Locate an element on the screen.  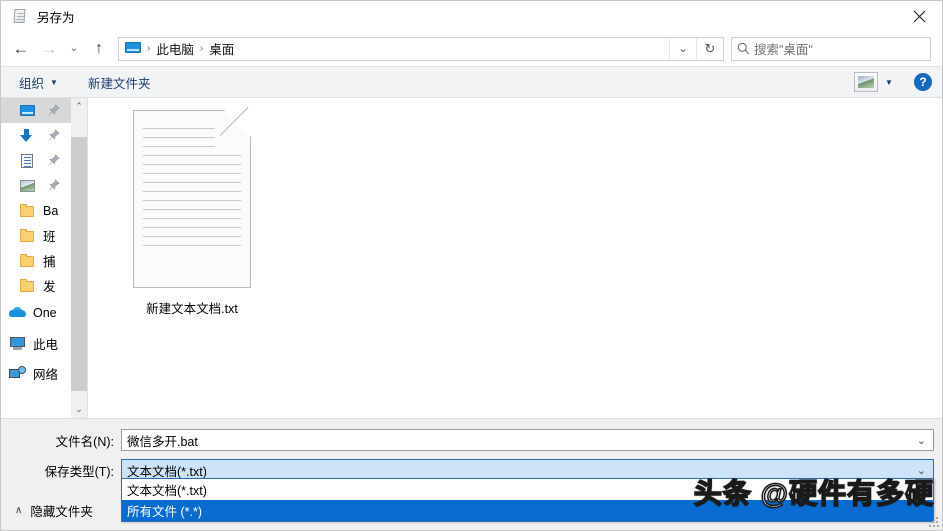
filename-value: 微信多开.bat is located at coordinates (162, 441).